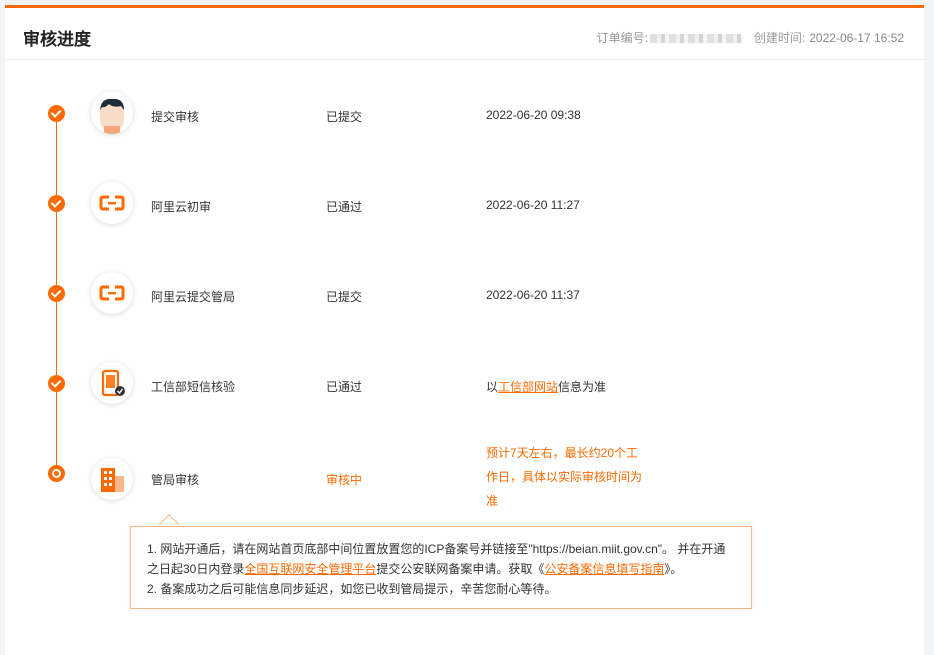  What do you see at coordinates (175, 480) in the screenshot?
I see `step-name: 管局审核` at bounding box center [175, 480].